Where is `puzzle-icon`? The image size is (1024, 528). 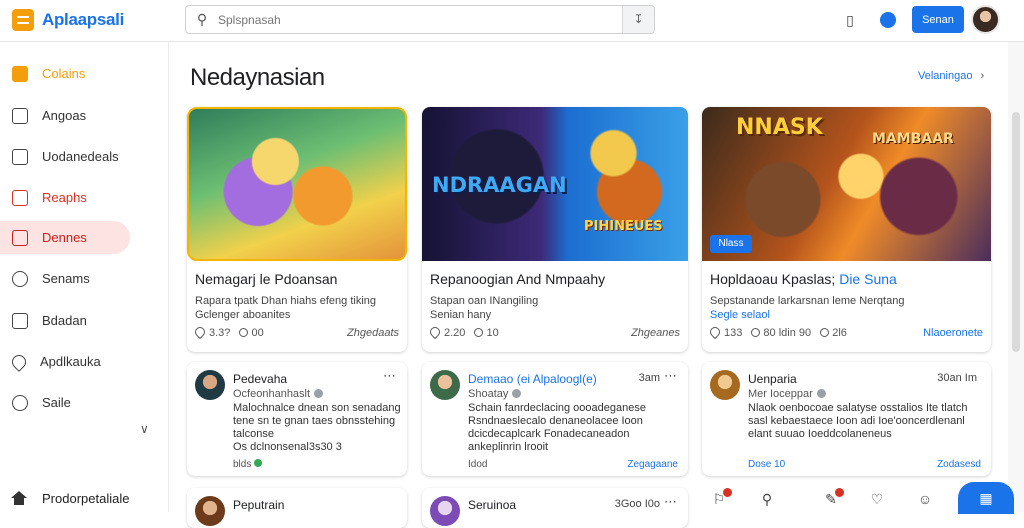
puzzle-icon is located at coordinates (20, 197).